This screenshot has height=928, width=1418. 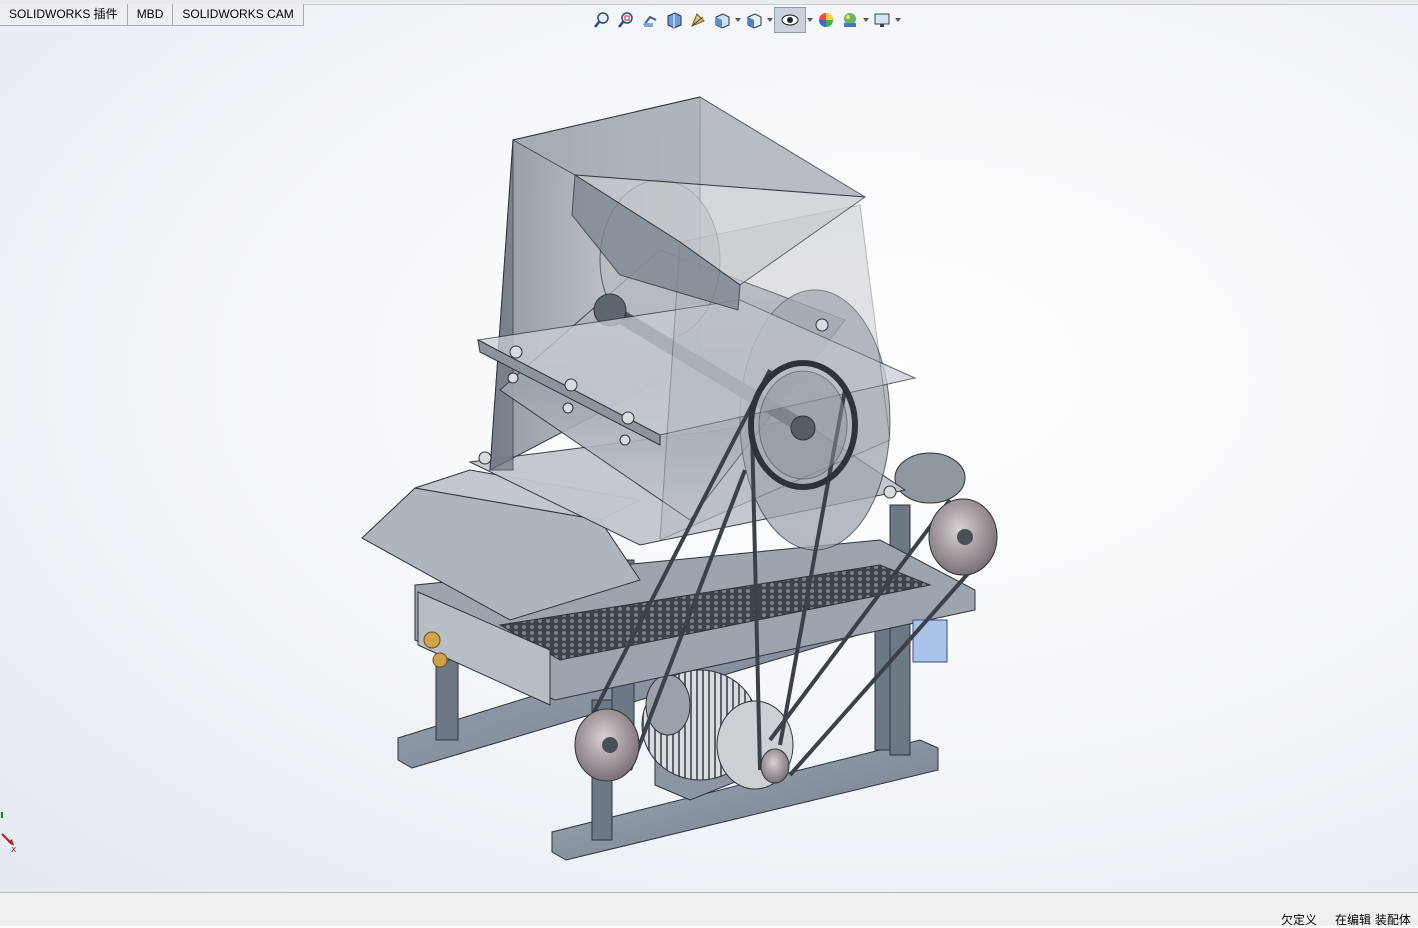 What do you see at coordinates (698, 20) in the screenshot?
I see `dynamic-annotation-views-icon` at bounding box center [698, 20].